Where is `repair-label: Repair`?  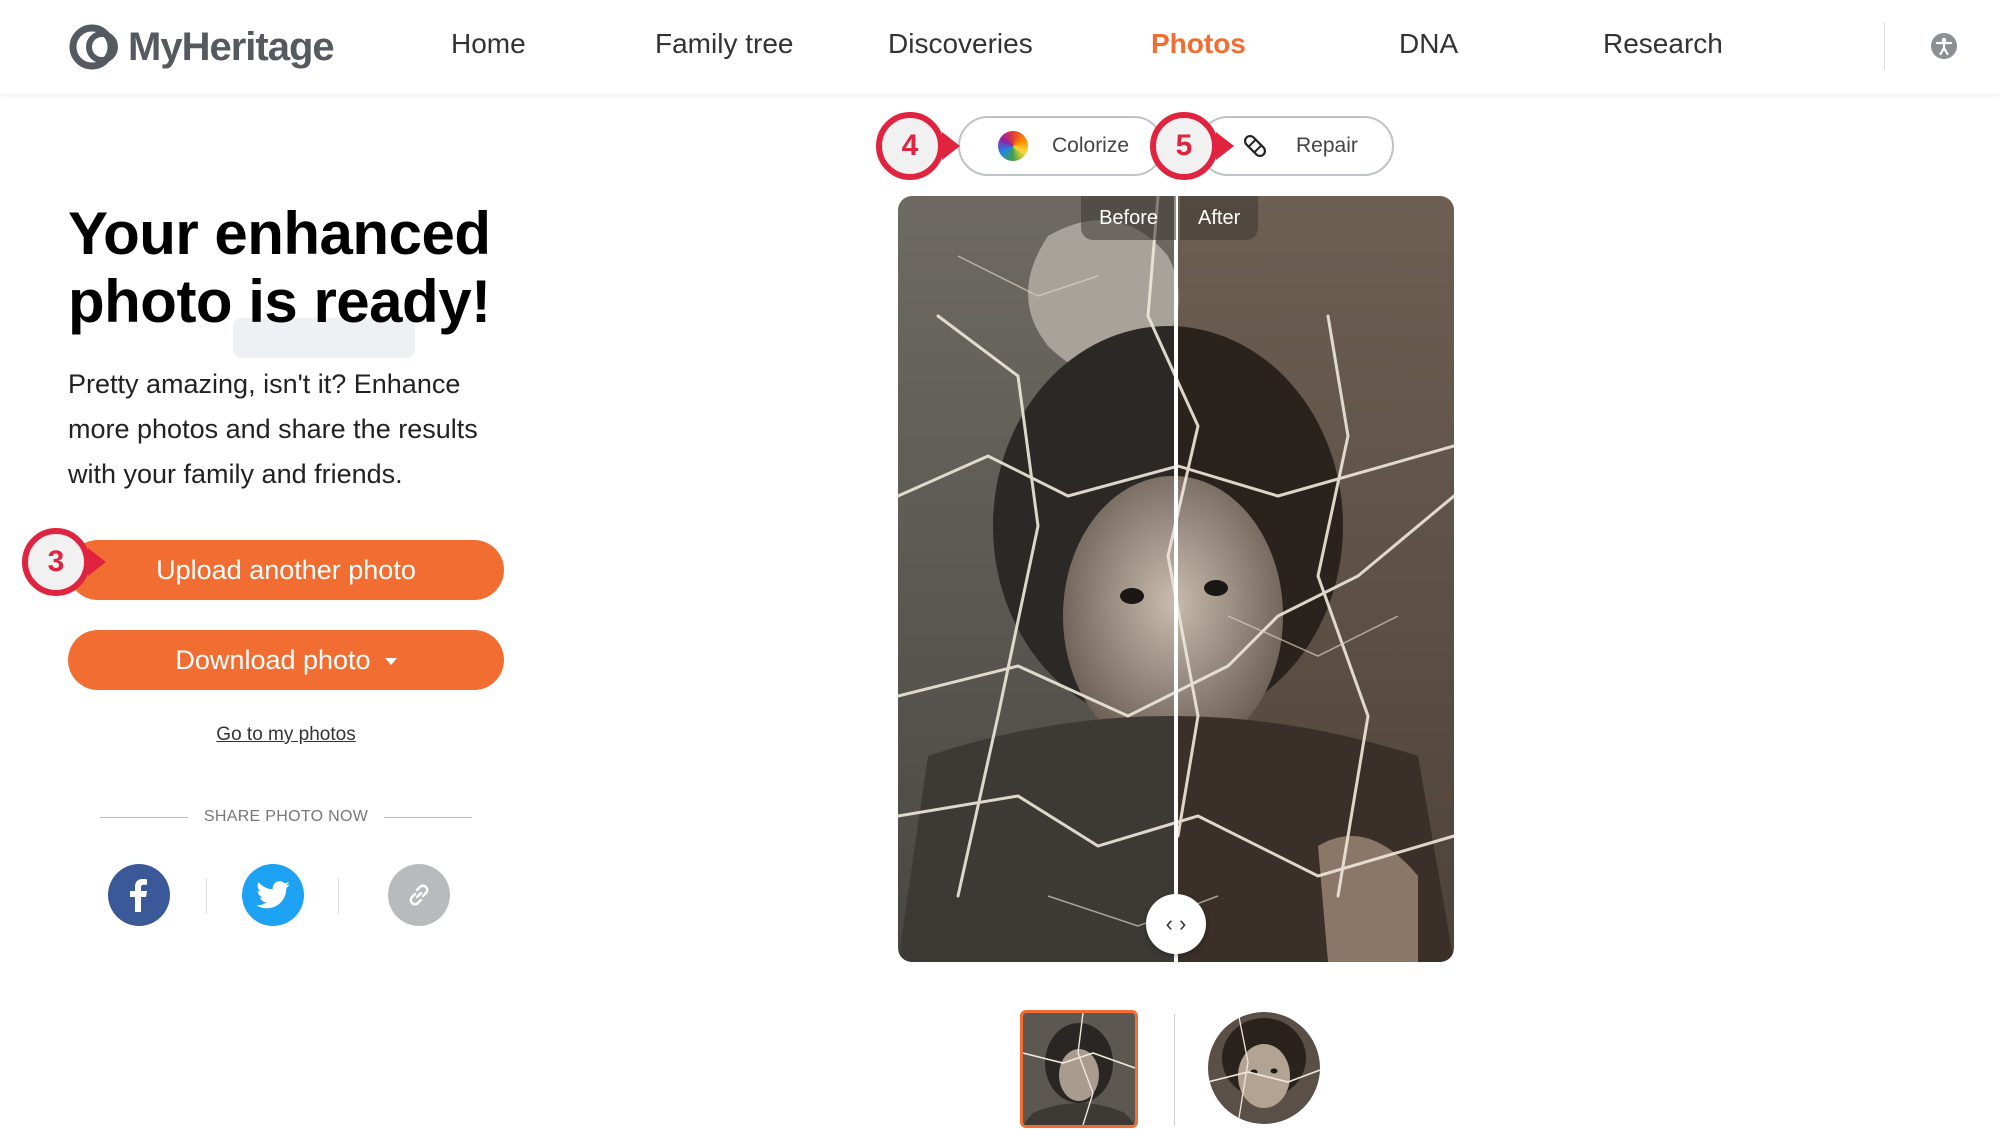
repair-label: Repair is located at coordinates (1327, 145).